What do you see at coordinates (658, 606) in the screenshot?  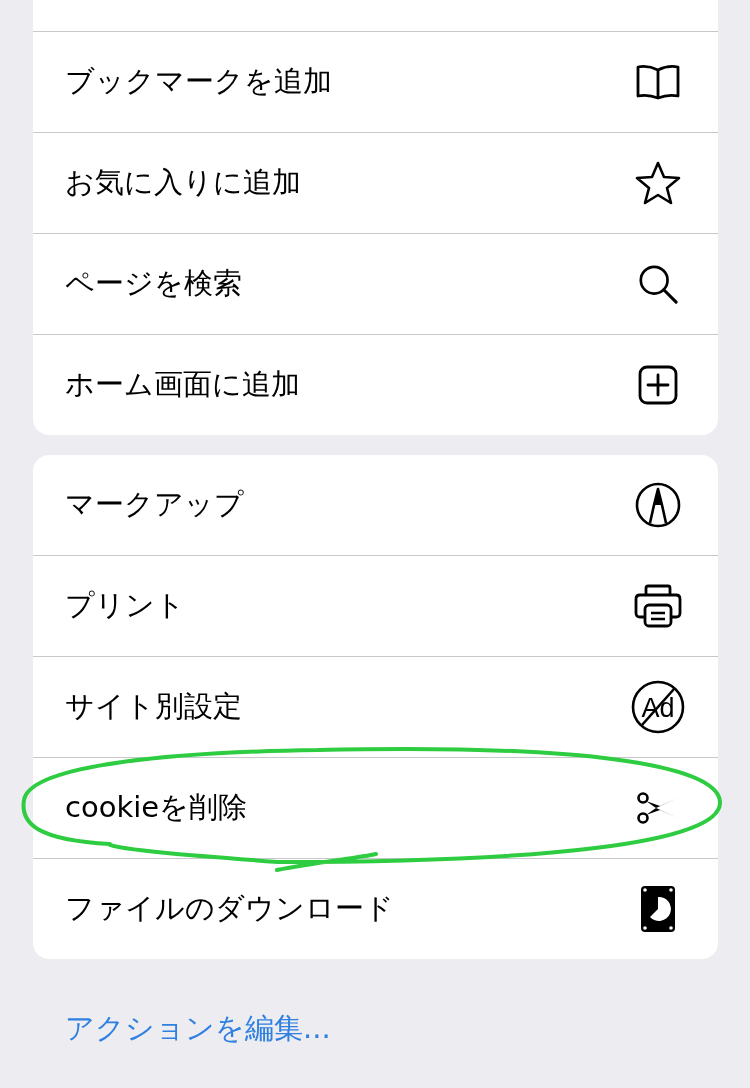 I see `printer-icon` at bounding box center [658, 606].